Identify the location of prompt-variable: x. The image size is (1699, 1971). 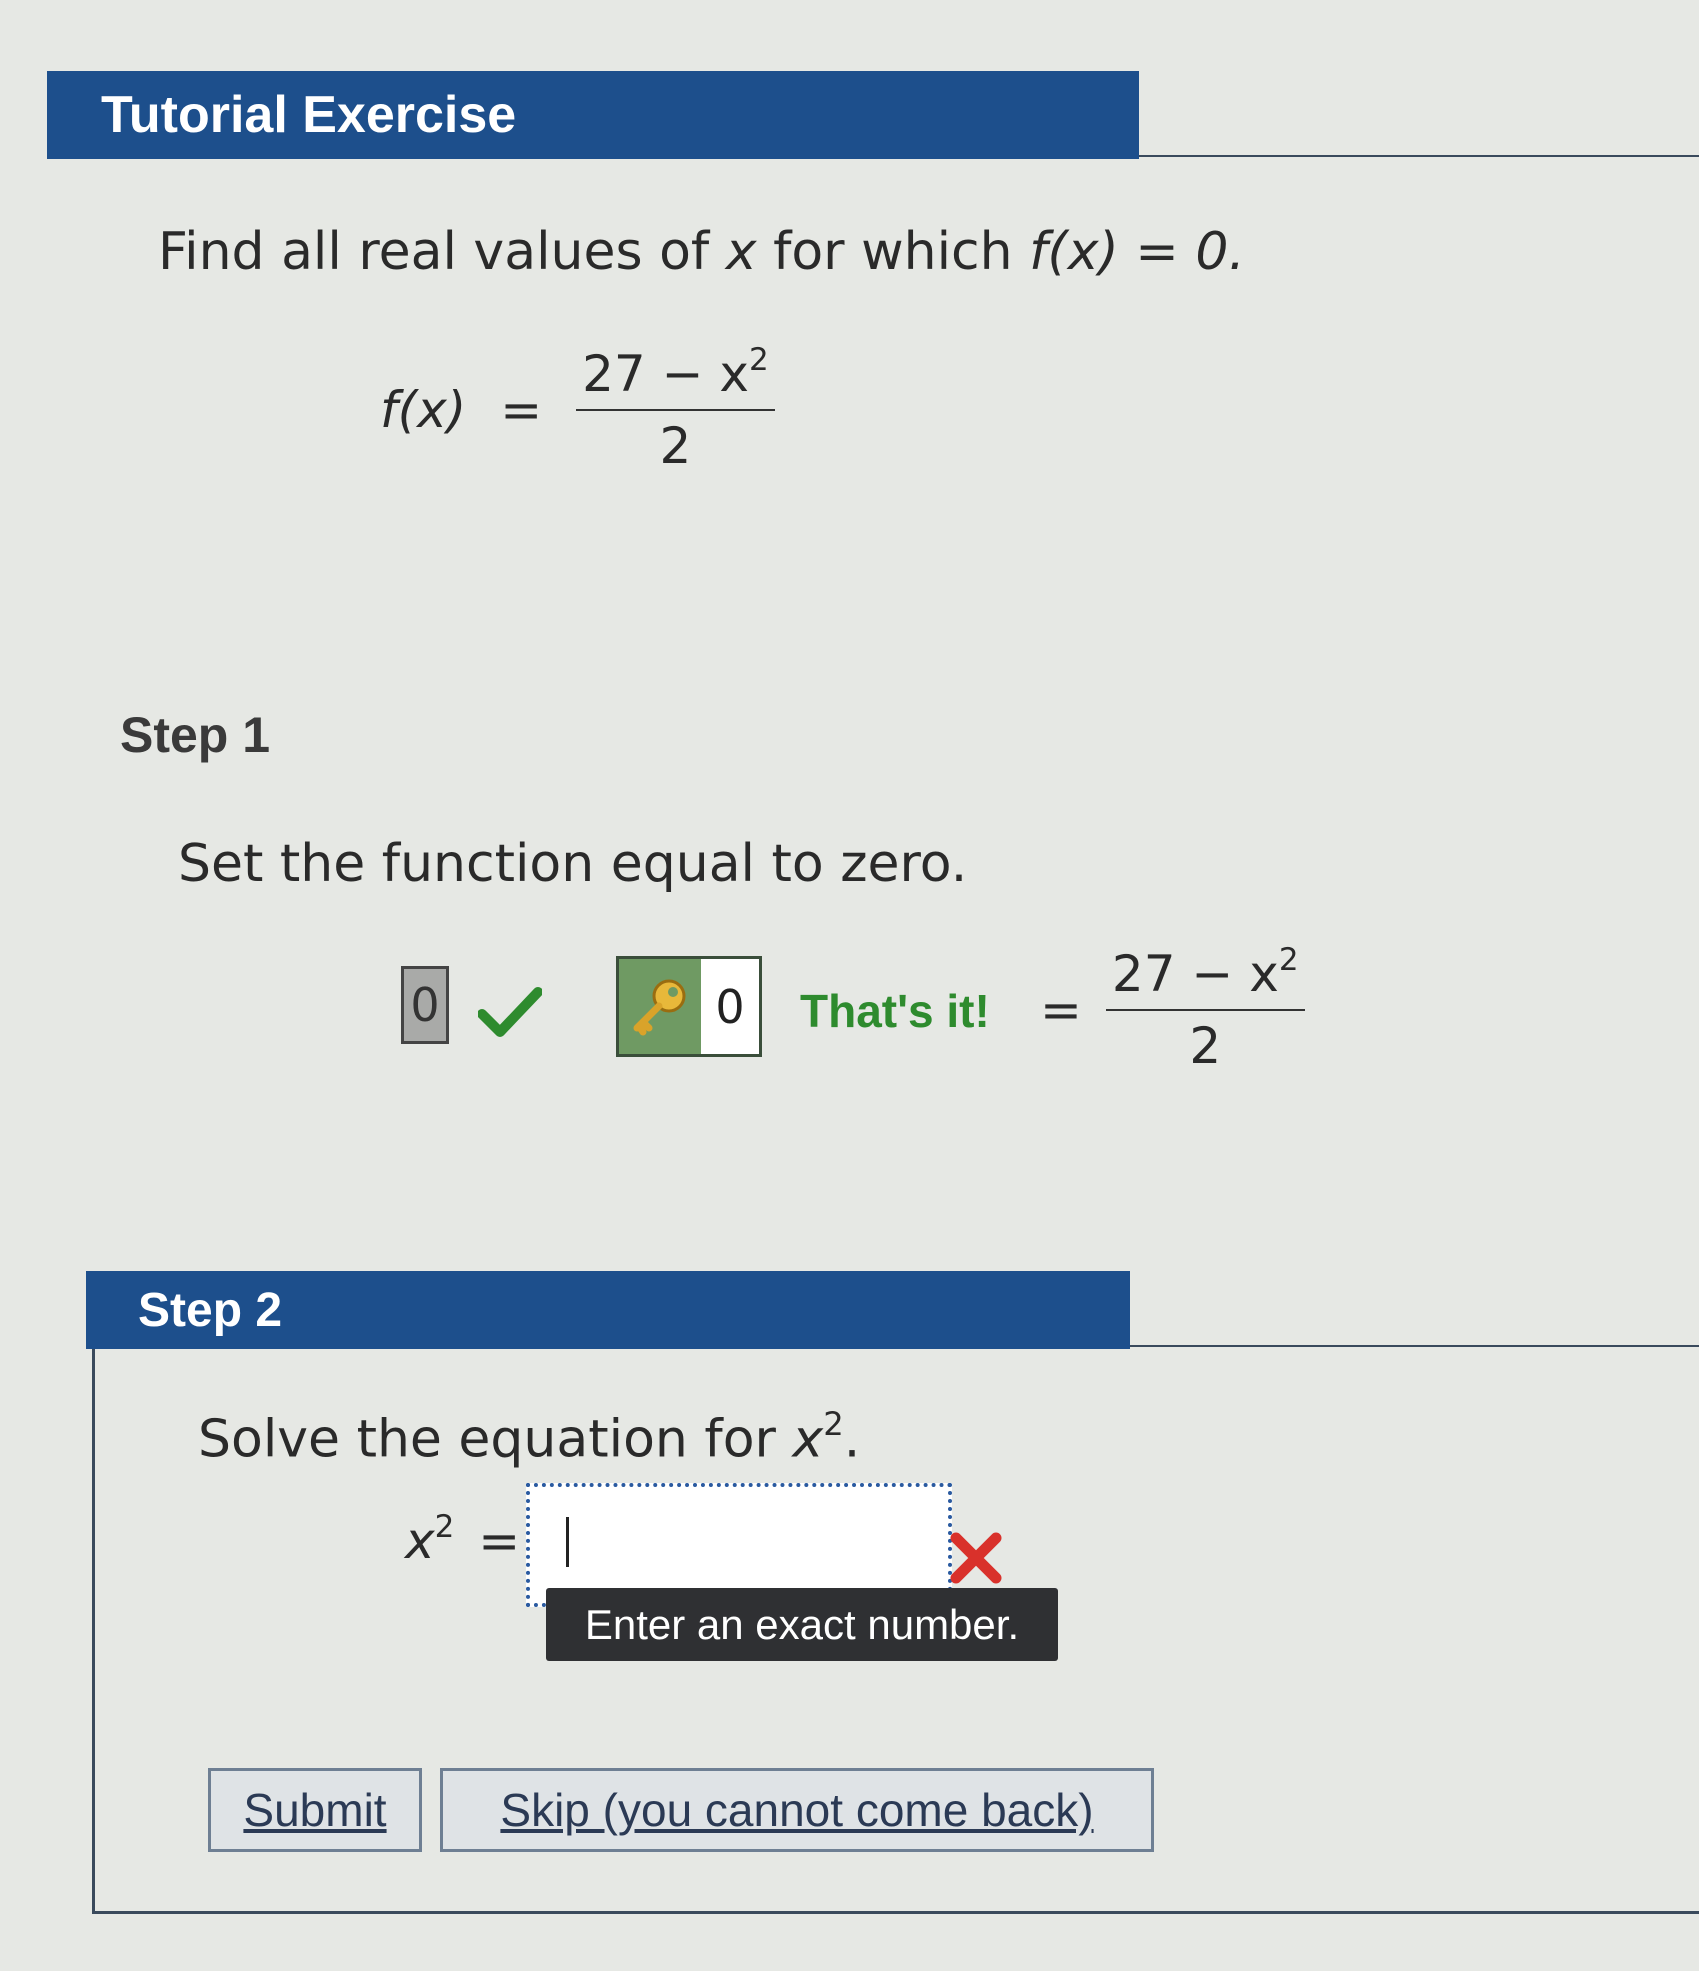
(741, 252).